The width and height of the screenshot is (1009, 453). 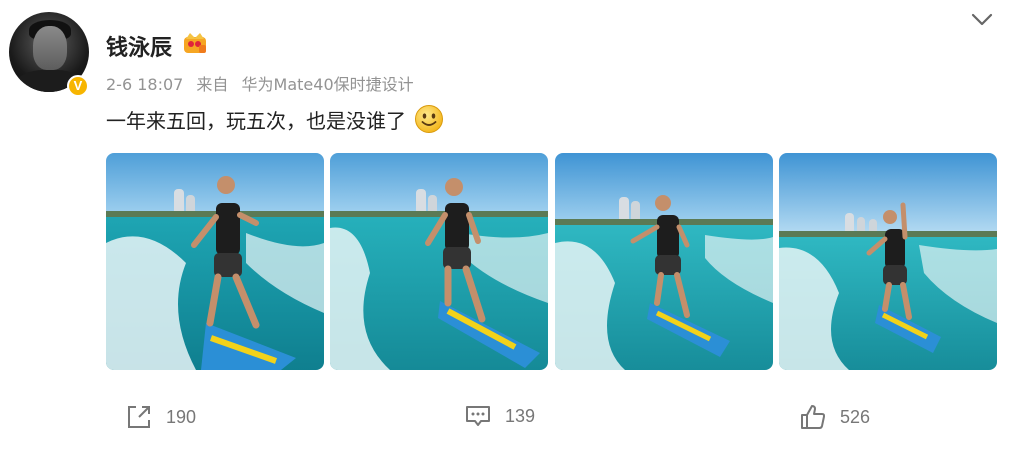 What do you see at coordinates (212, 84) in the screenshot?
I see `source-prefix: 来自` at bounding box center [212, 84].